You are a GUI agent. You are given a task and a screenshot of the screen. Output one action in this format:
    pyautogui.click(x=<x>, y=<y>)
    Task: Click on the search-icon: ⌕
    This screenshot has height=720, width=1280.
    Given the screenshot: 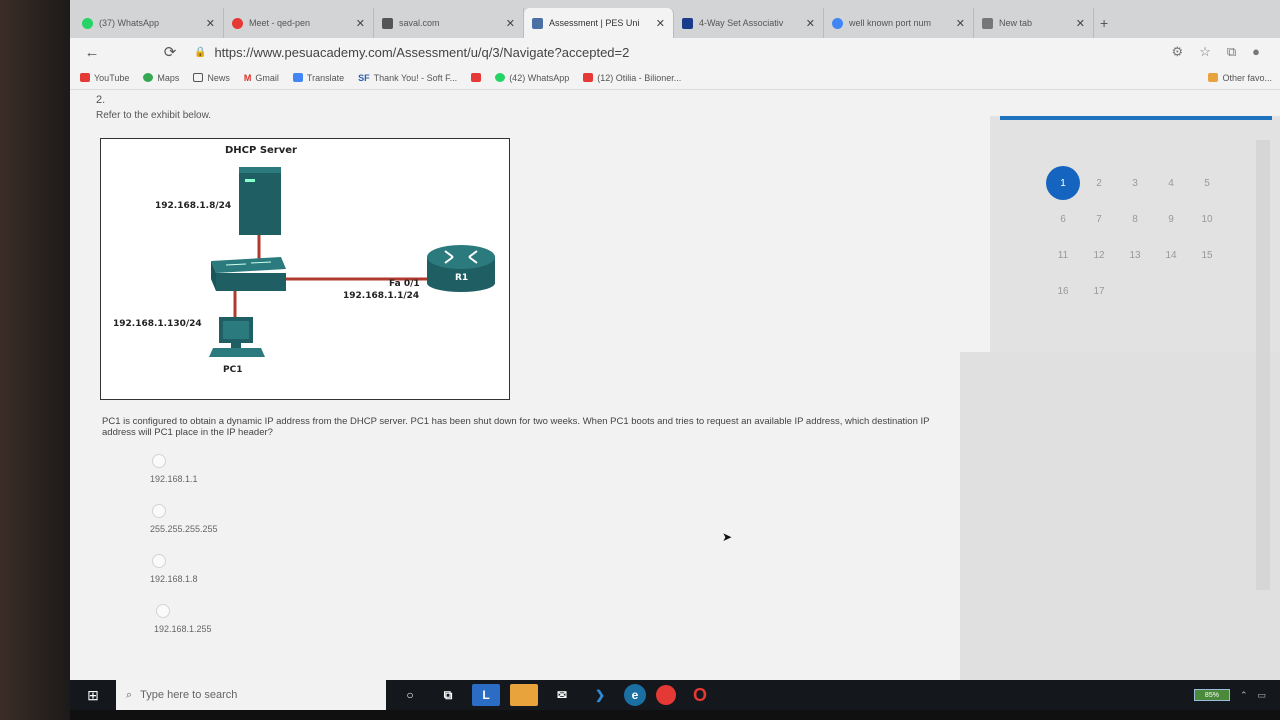 What is the action you would take?
    pyautogui.click(x=129, y=694)
    